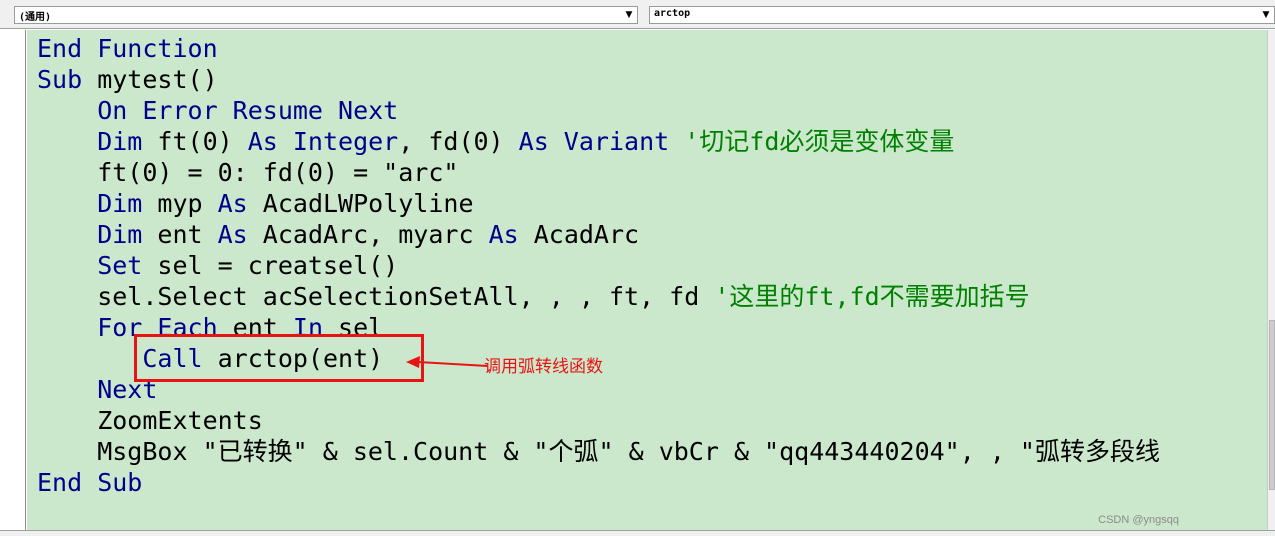  What do you see at coordinates (323, 141) in the screenshot?
I see `code-keyword: As Integer` at bounding box center [323, 141].